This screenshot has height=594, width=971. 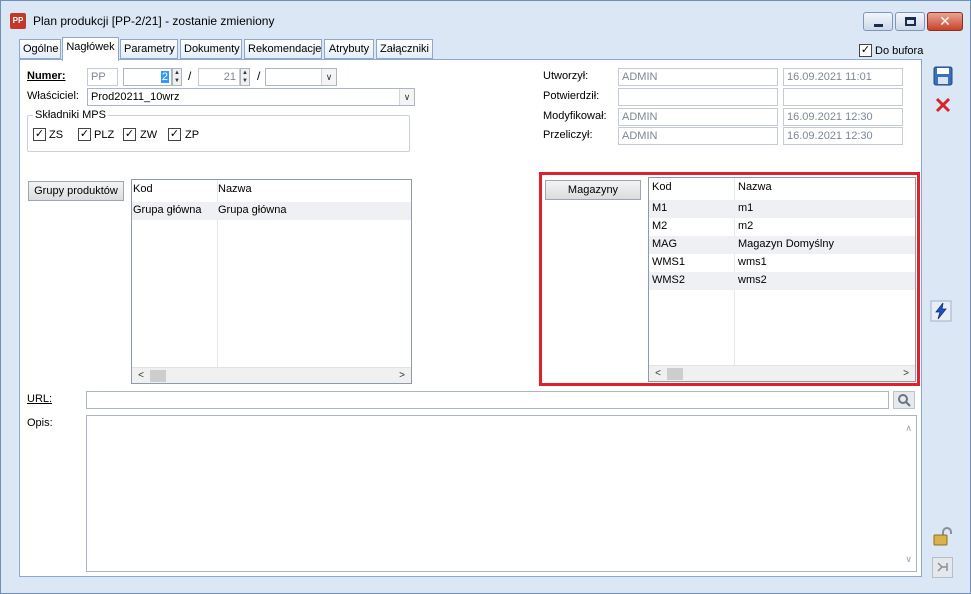 I want to click on close-button: ✕, so click(x=945, y=21).